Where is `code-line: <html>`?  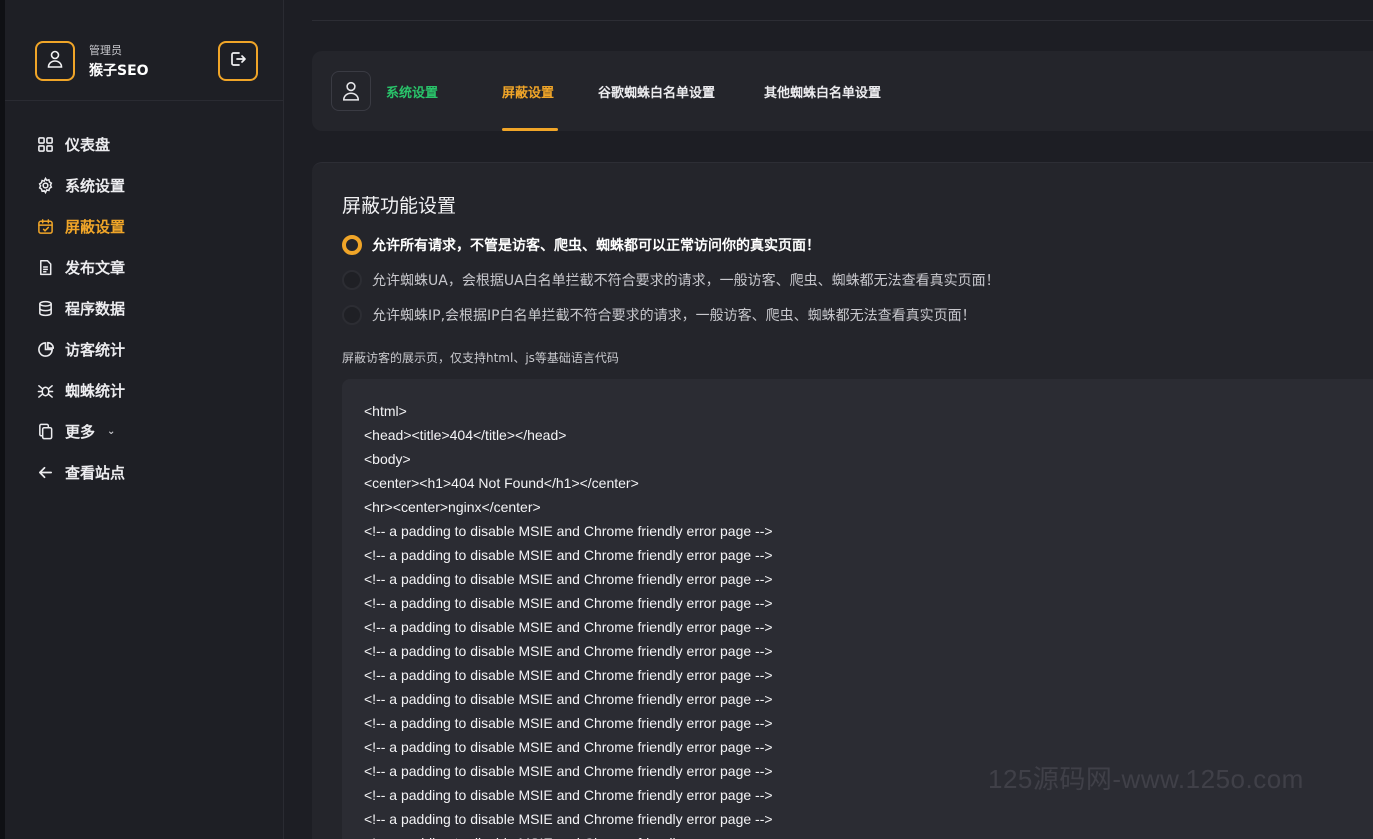 code-line: <html> is located at coordinates (385, 411).